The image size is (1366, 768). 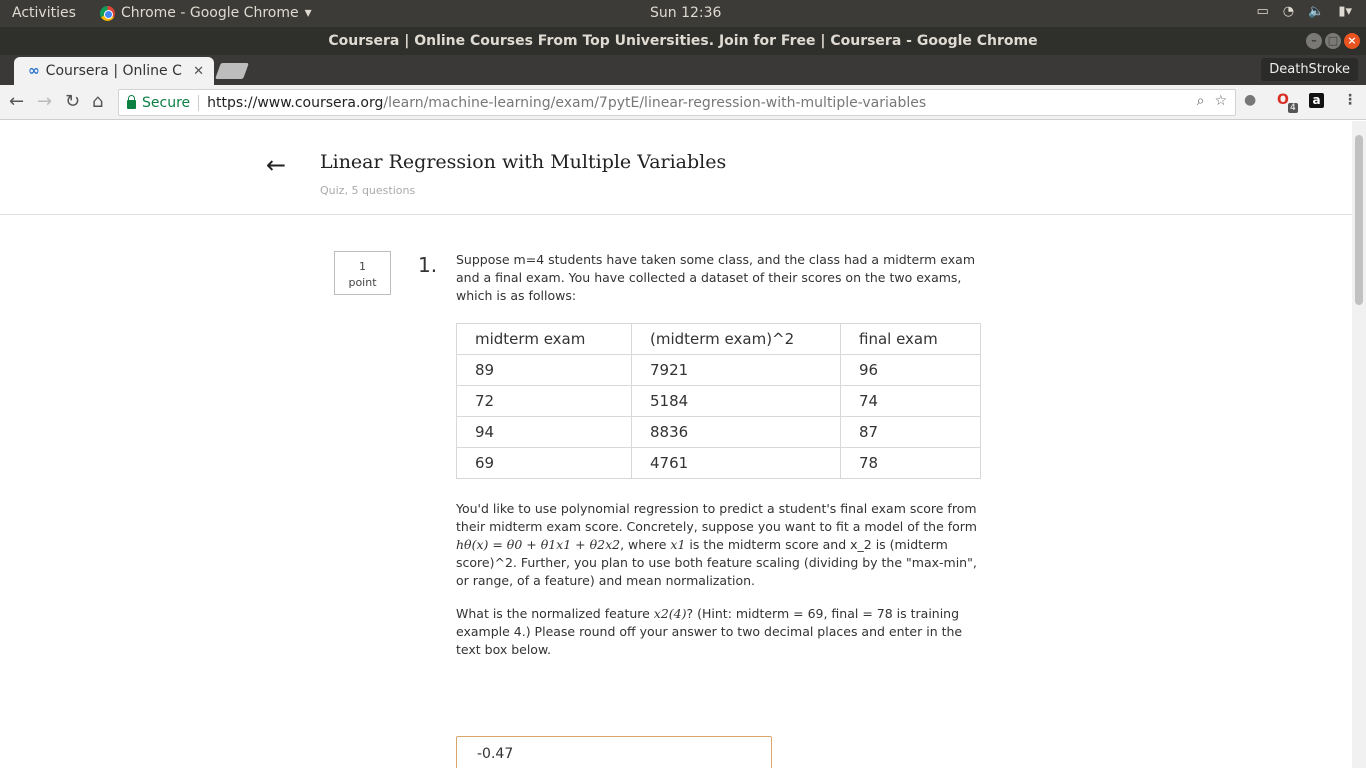 I want to click on table-cell: 94, so click(x=544, y=432).